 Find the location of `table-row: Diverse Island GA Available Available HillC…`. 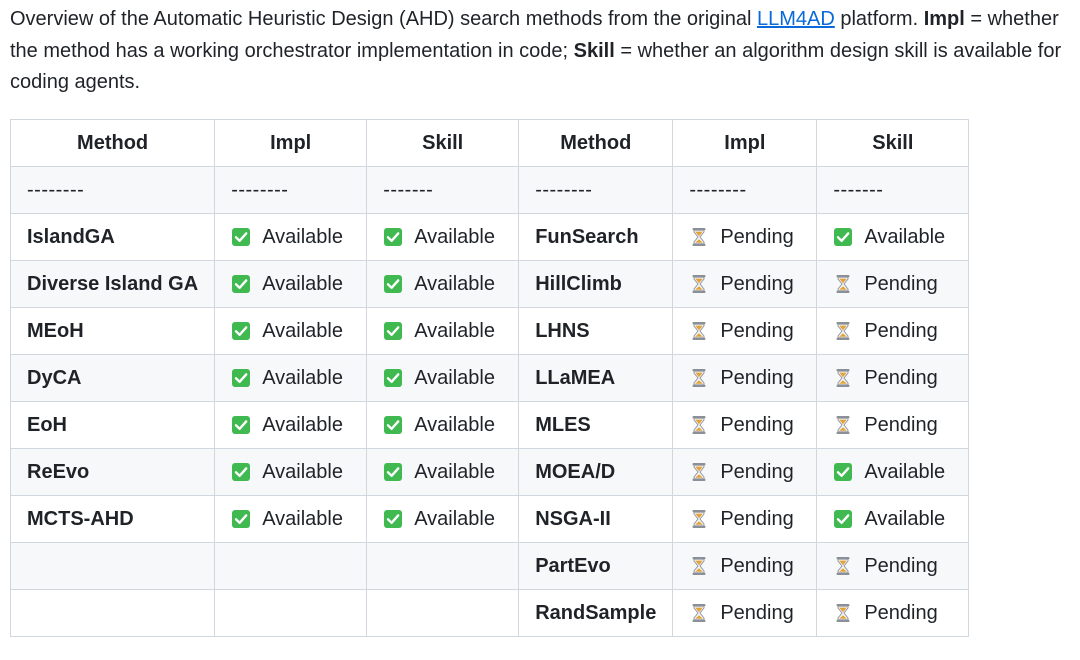

table-row: Diverse Island GA Available Available HillC… is located at coordinates (489, 284).